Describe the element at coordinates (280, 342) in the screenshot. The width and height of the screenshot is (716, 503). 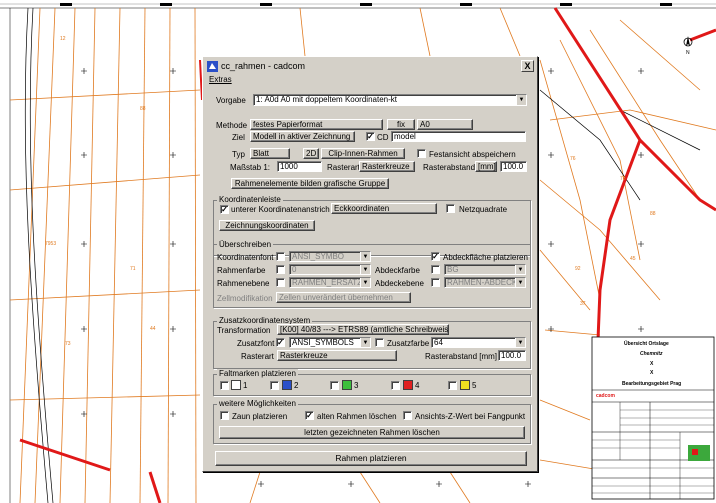
I see `zusatzfont-checkbox: ✓` at that location.